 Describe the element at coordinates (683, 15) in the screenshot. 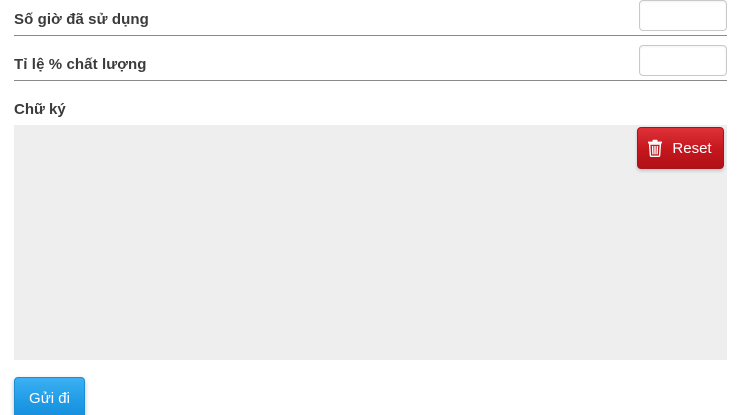

I see `hours-used-input` at that location.